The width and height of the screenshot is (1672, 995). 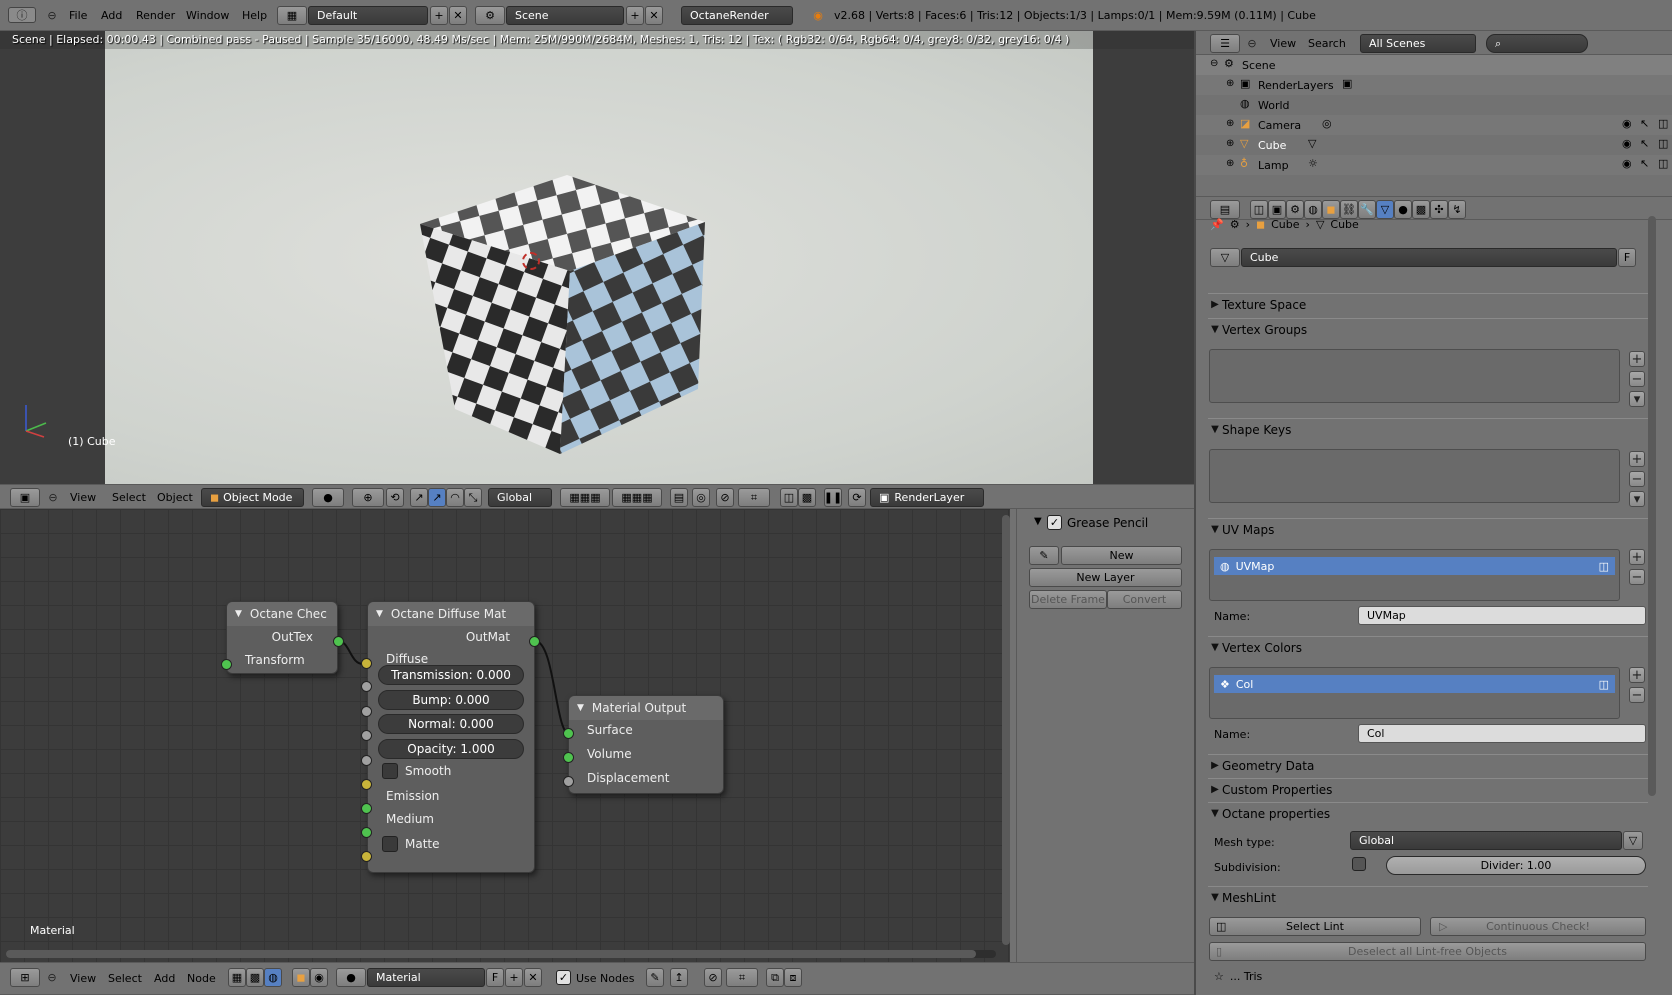 I want to click on tab-modifiers-icon: 🔧, so click(x=1367, y=209).